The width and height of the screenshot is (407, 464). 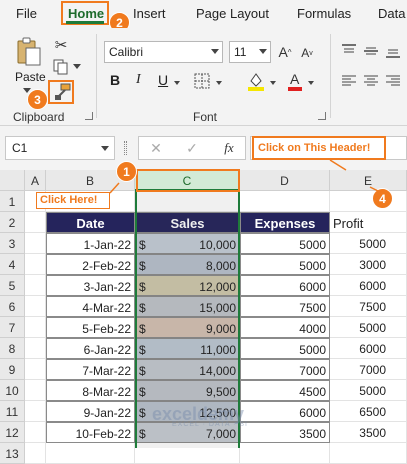 I want to click on italic-button: I, so click(x=138, y=80).